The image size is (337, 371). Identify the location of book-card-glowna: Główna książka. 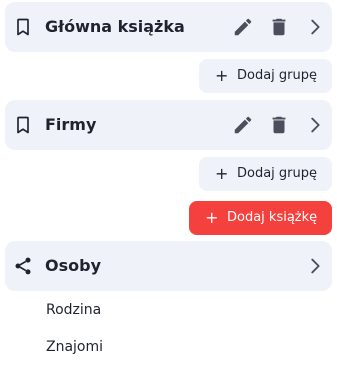
(168, 27).